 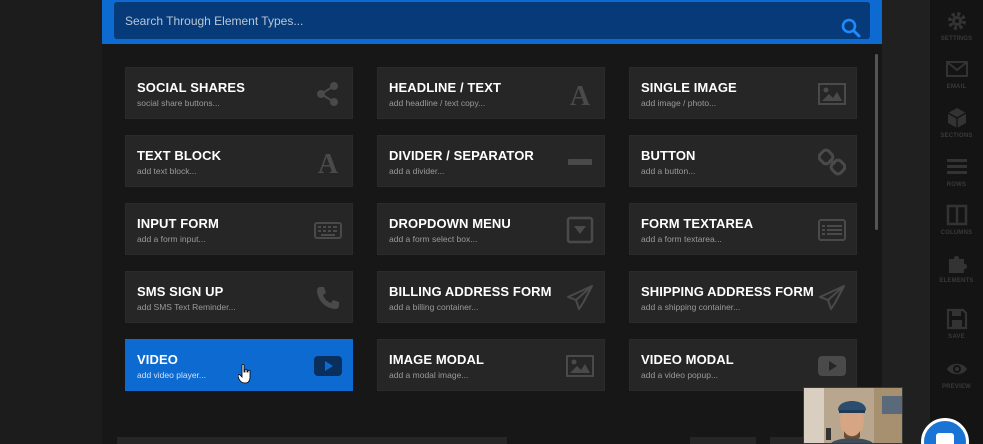 I want to click on editor-canvas-right, so click(x=906, y=222).